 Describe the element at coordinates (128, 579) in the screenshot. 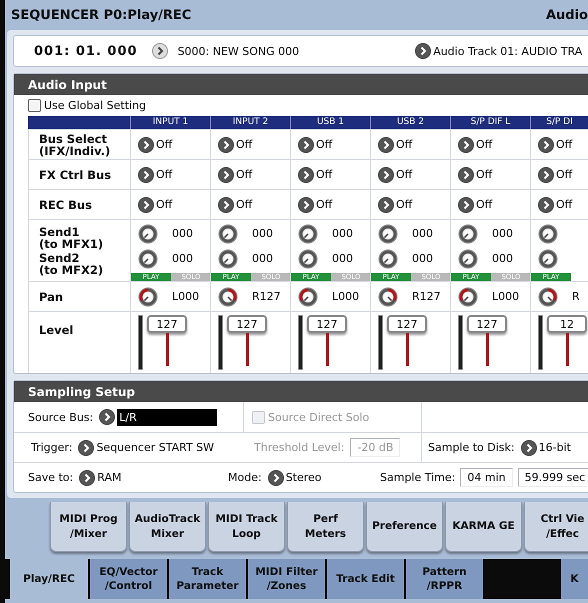

I see `page-tab: EQ/Vector /Control` at that location.